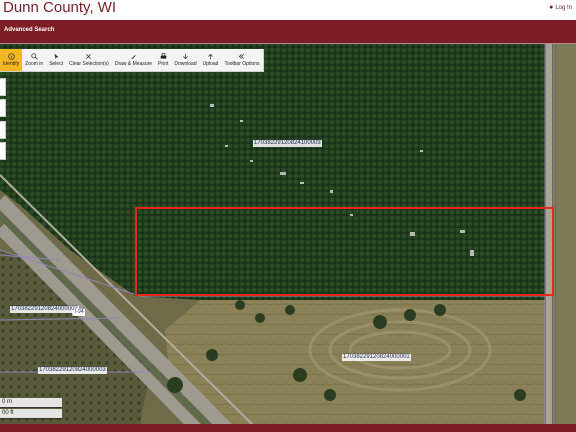  I want to click on login-label: Log In, so click(563, 7).